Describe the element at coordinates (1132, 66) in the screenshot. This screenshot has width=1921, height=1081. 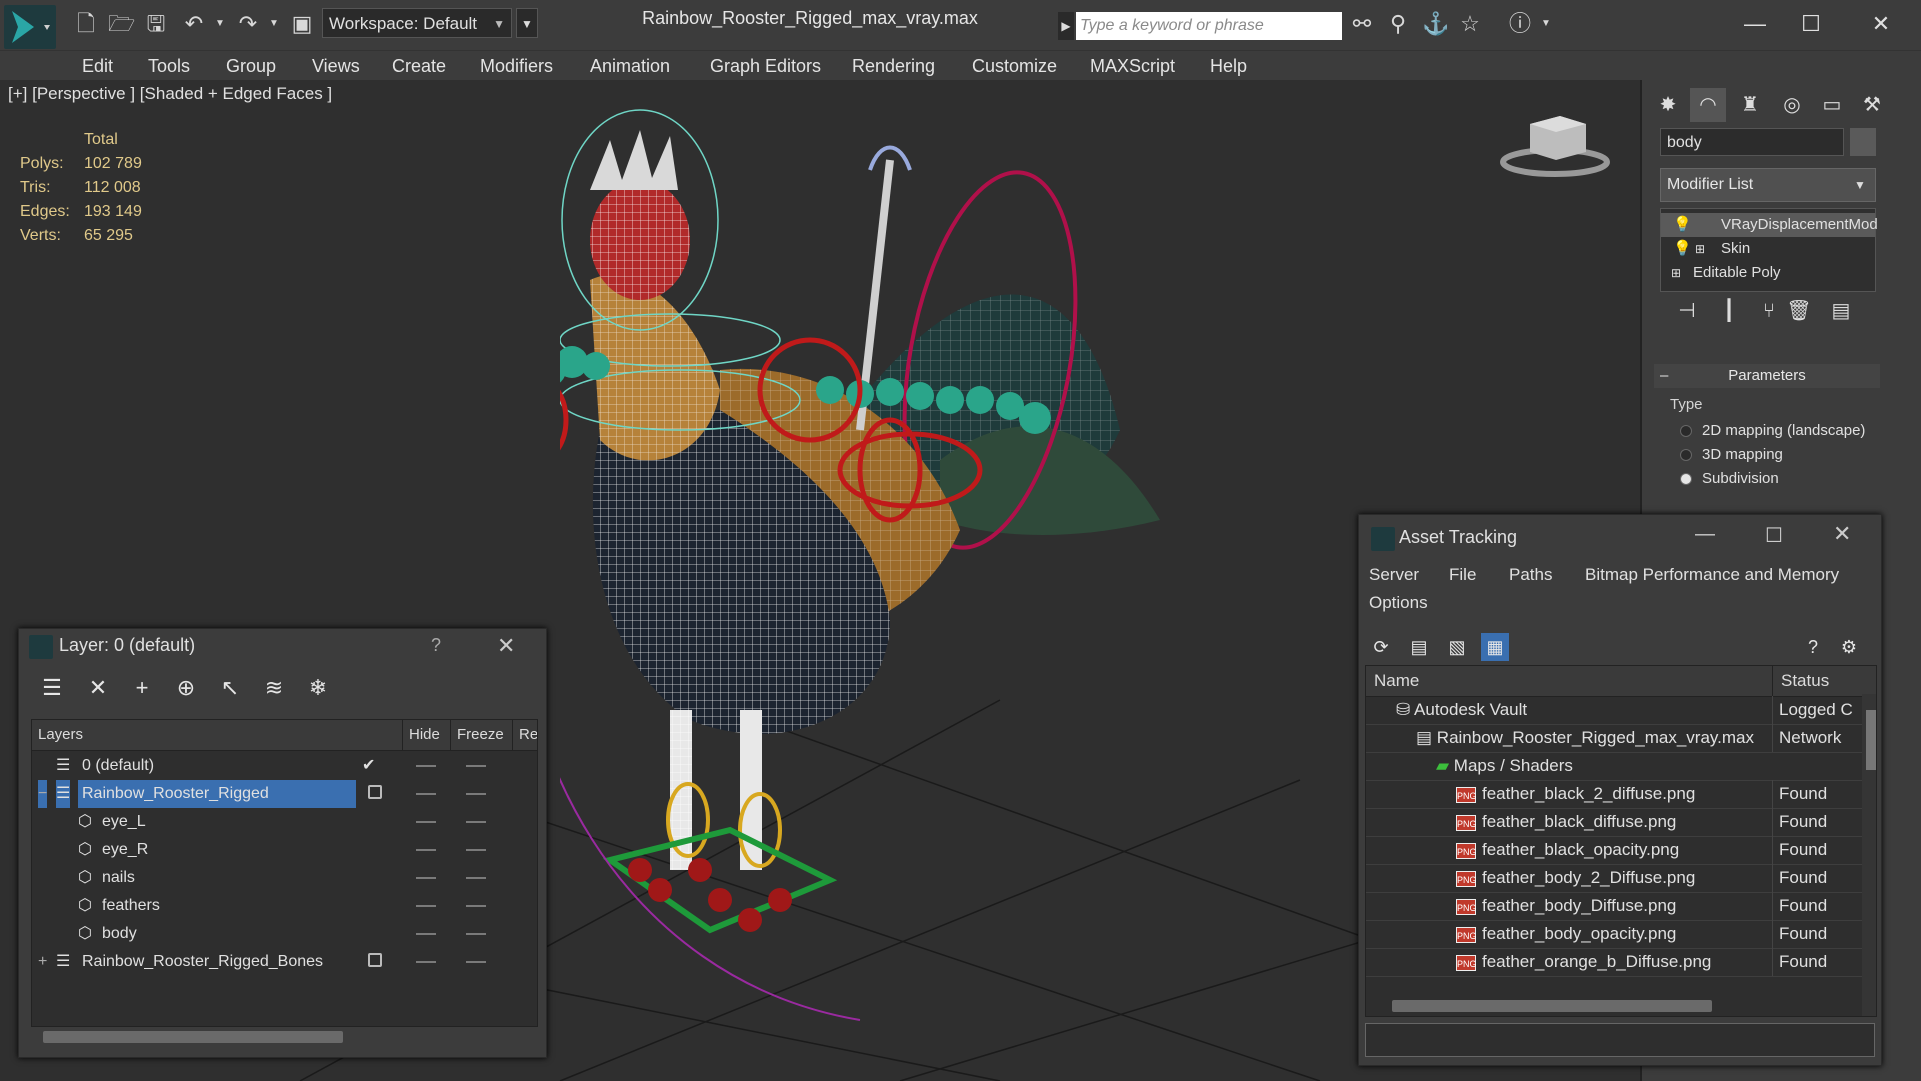
I see `menu-maxscript: MAXScript` at that location.